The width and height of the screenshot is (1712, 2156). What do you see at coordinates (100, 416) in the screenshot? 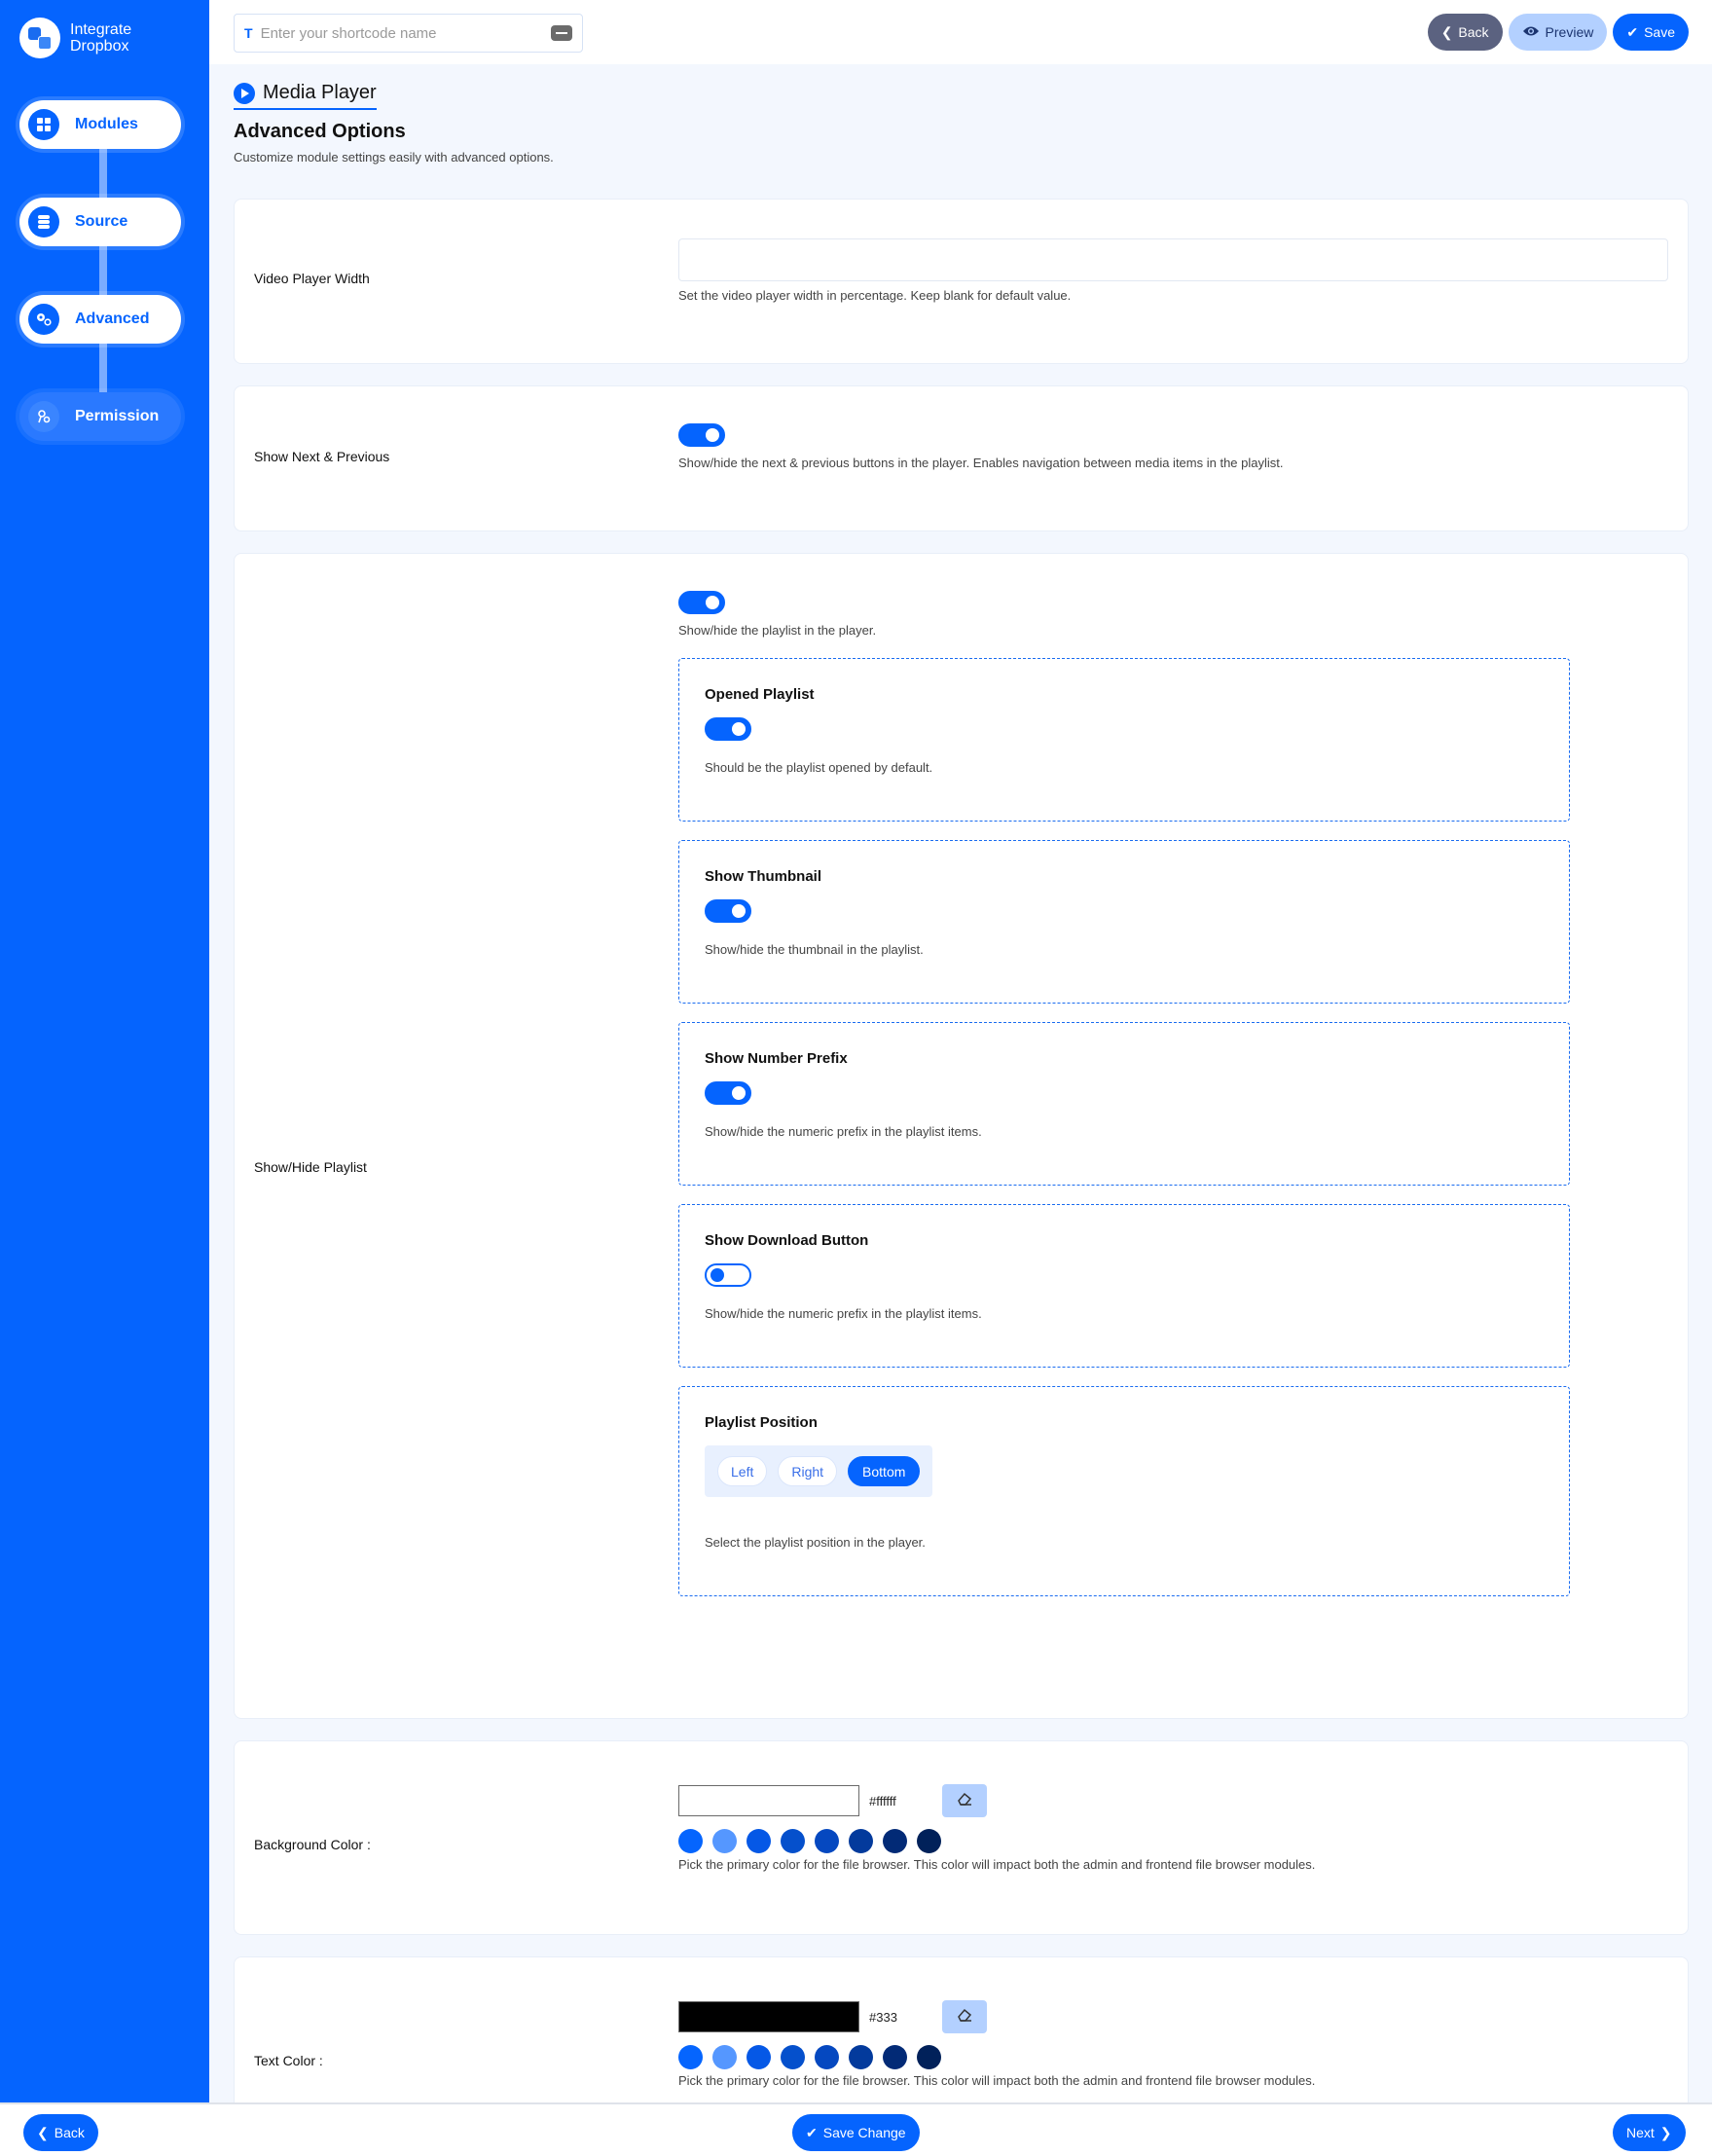
I see `sidebar-item-permission: Permission` at bounding box center [100, 416].